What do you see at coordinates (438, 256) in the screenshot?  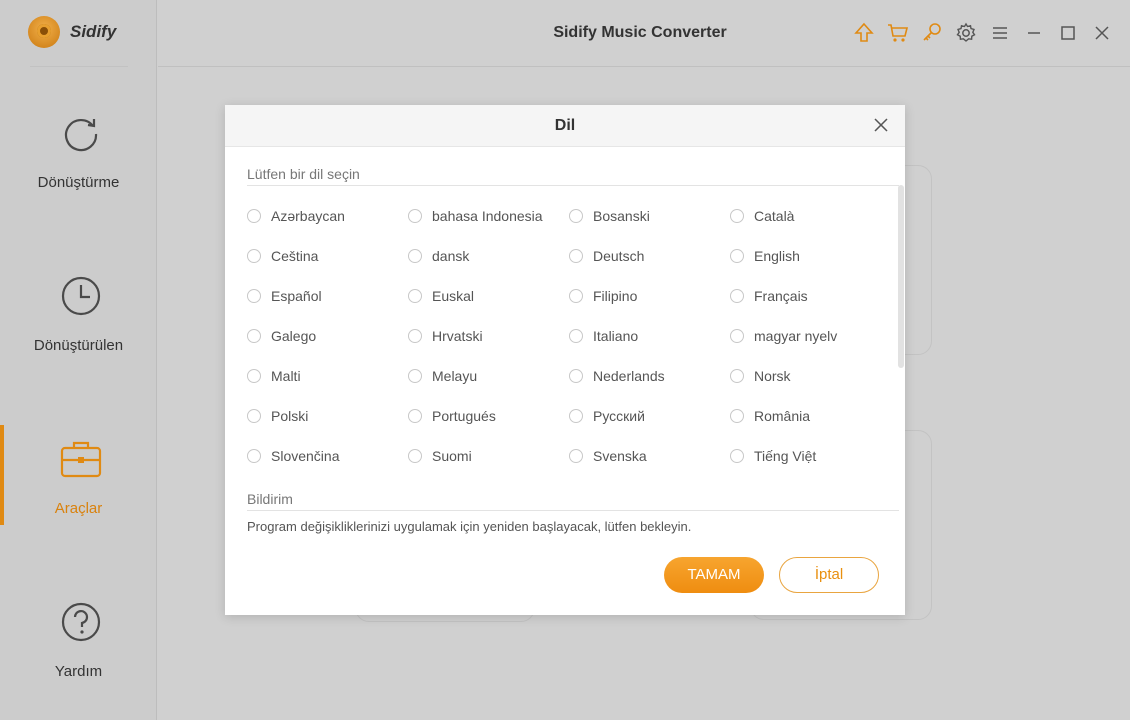 I see `language-option: dansk` at bounding box center [438, 256].